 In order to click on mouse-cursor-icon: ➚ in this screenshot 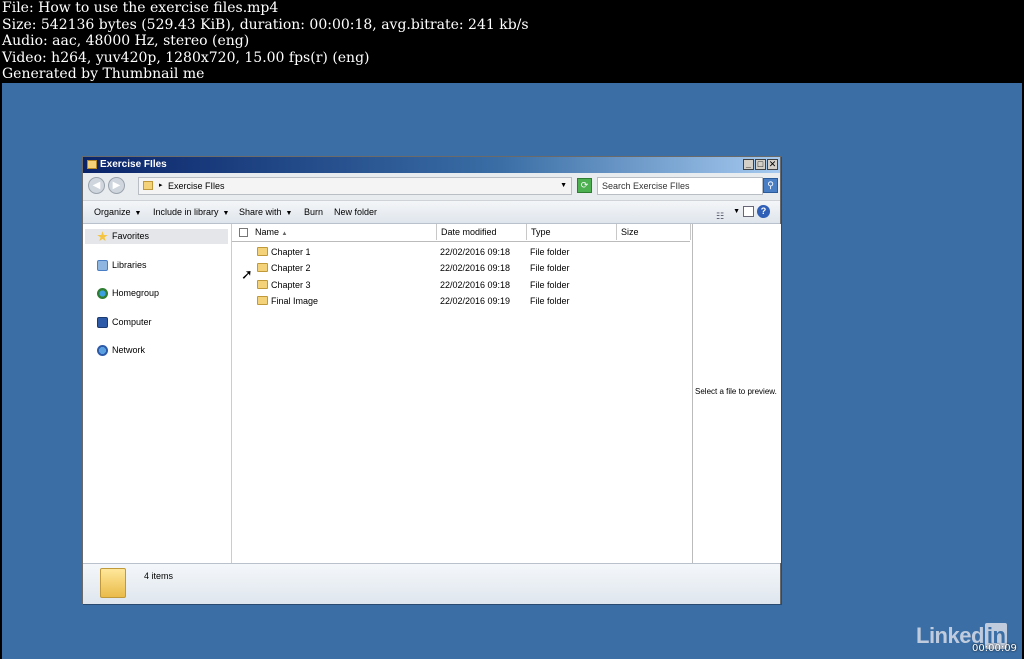, I will do `click(247, 274)`.